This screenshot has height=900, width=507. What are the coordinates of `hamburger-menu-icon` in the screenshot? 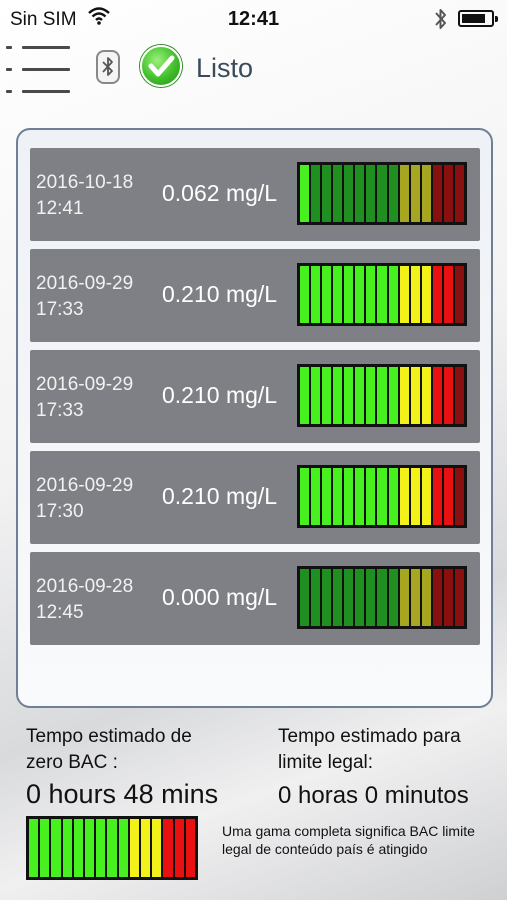 It's located at (39, 71).